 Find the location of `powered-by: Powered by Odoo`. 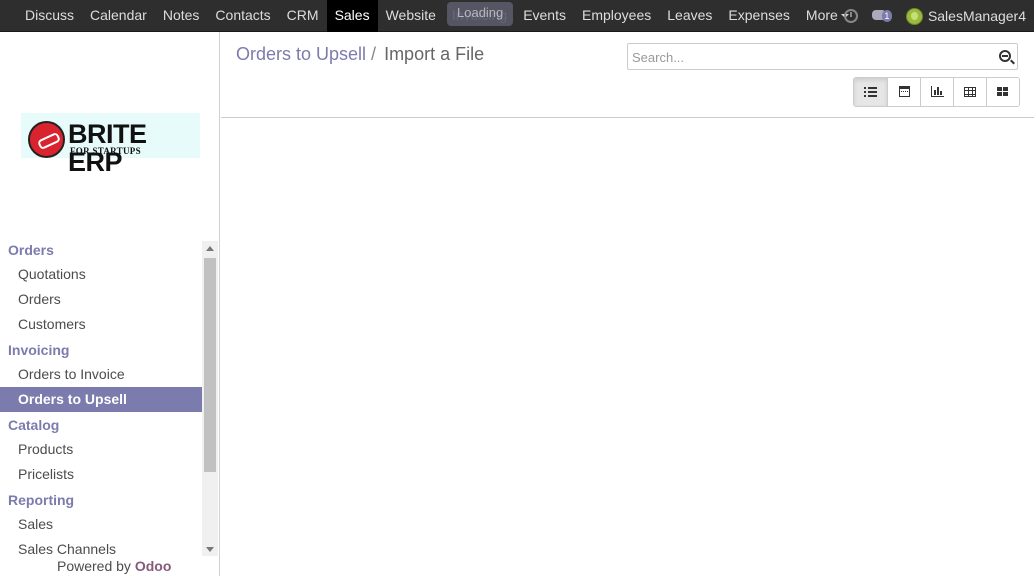

powered-by: Powered by Odoo is located at coordinates (114, 566).